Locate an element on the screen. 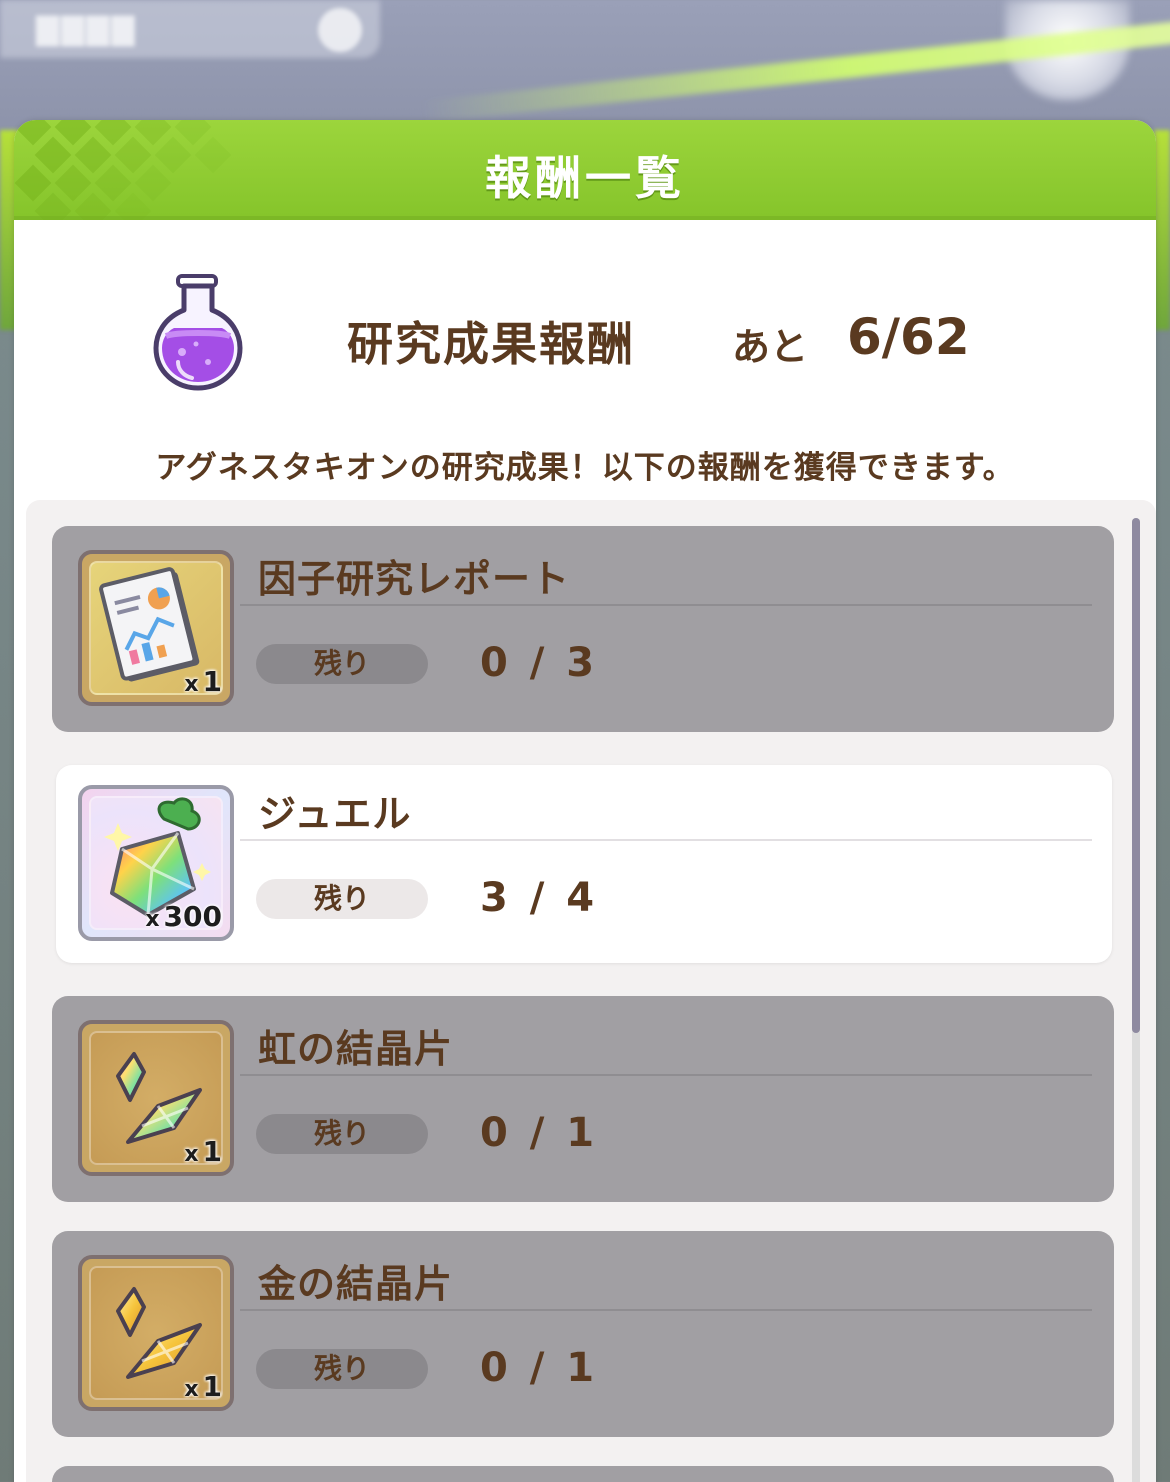 The height and width of the screenshot is (1482, 1170). dialog-title: 報酬一覧 is located at coordinates (585, 178).